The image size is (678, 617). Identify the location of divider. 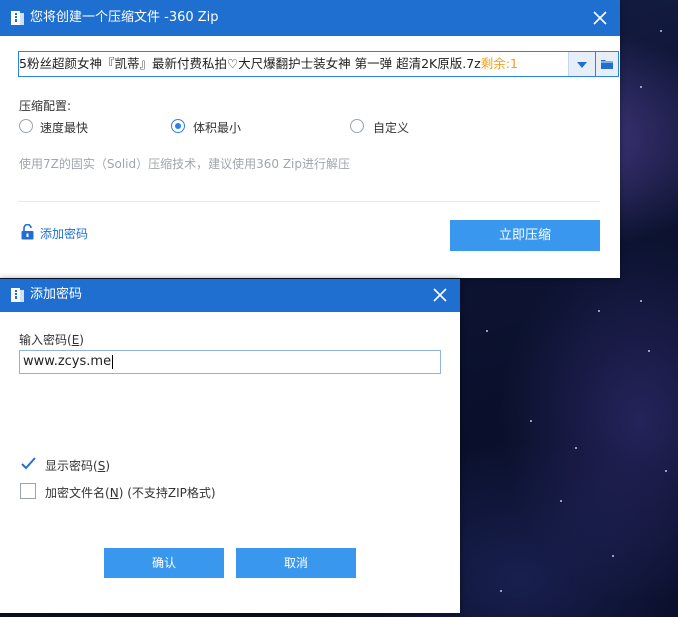
(309, 201).